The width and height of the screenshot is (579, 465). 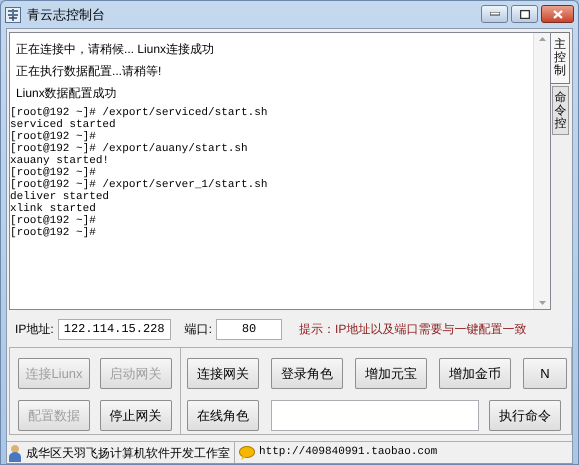 What do you see at coordinates (542, 303) in the screenshot?
I see `scroll-down-icon` at bounding box center [542, 303].